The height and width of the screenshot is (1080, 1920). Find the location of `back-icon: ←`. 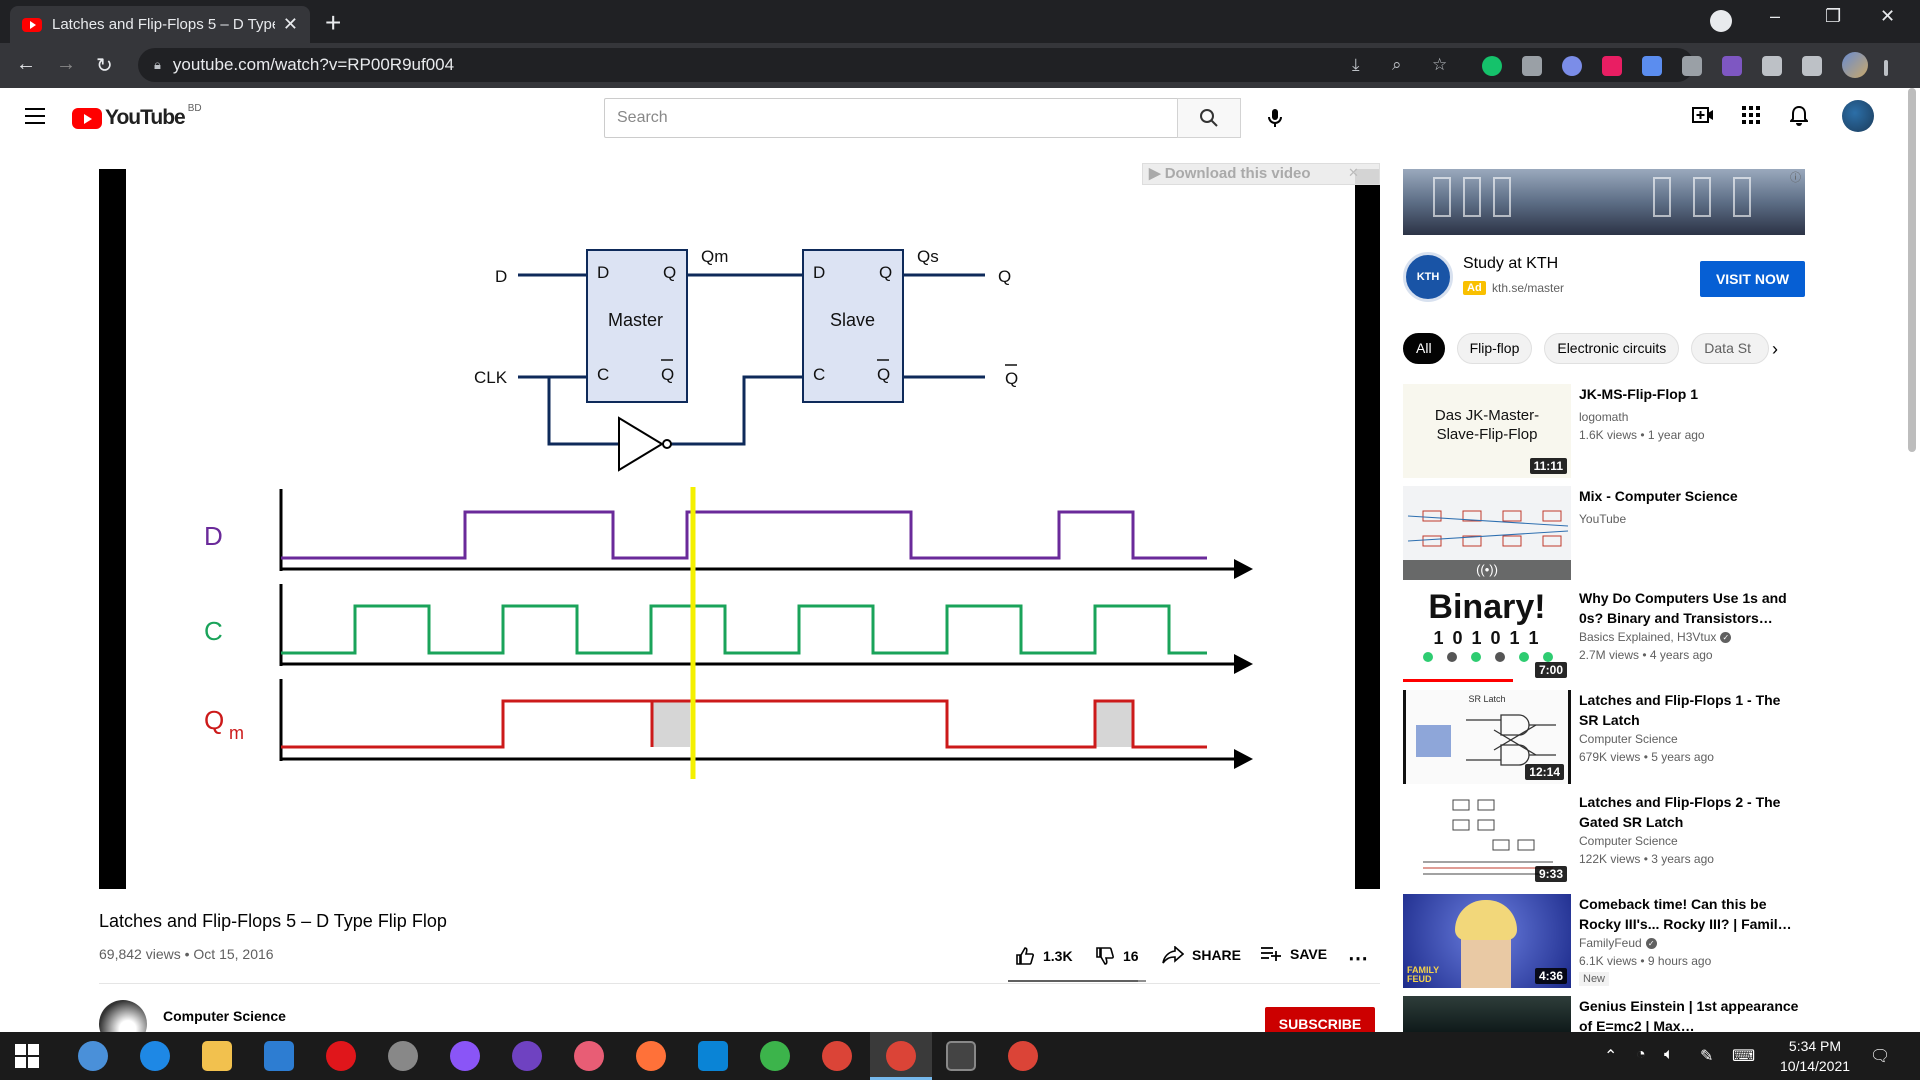

back-icon: ← is located at coordinates (26, 64).